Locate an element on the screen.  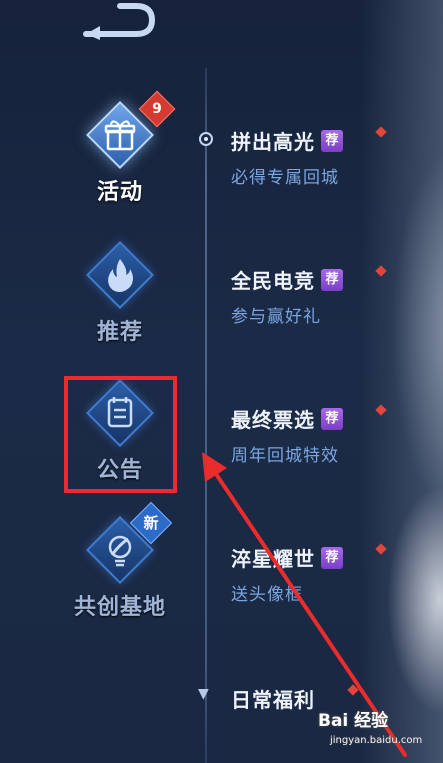
sidebar-item-recommend: 推荐 is located at coordinates (120, 293).